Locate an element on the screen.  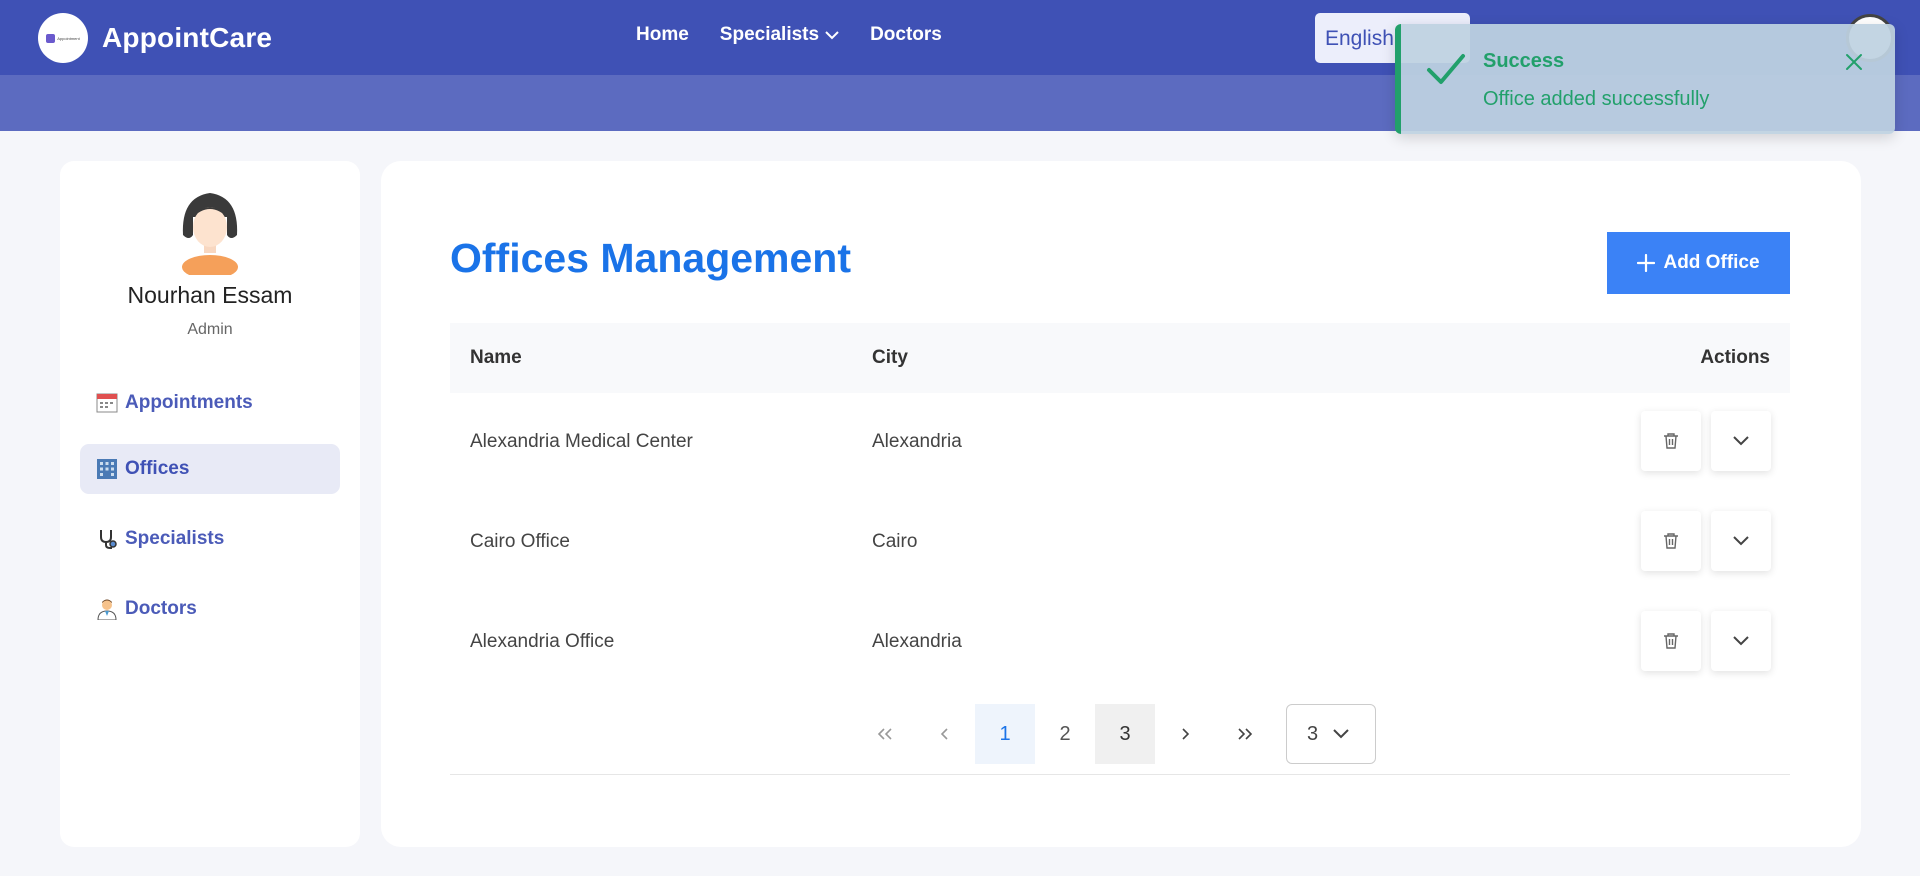
calendar-icon is located at coordinates (107, 403).